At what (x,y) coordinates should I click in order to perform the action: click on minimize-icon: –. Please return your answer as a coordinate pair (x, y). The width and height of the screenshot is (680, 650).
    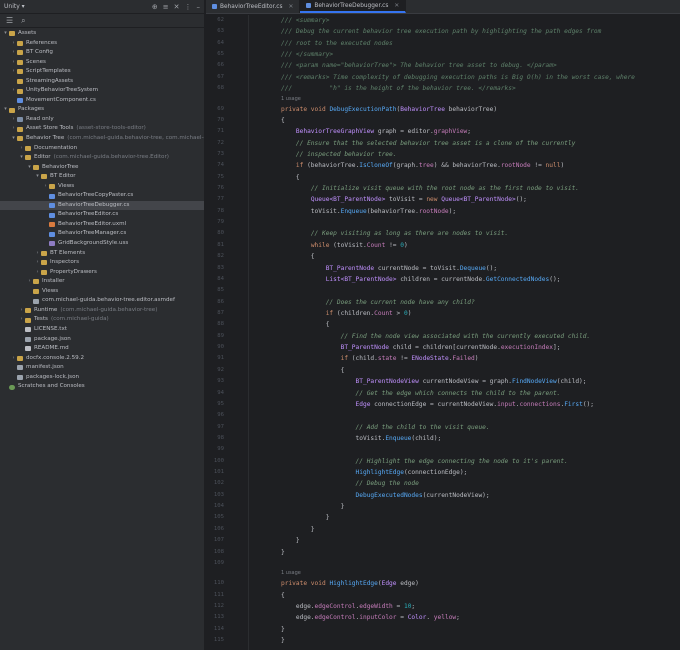
    Looking at the image, I should click on (199, 7).